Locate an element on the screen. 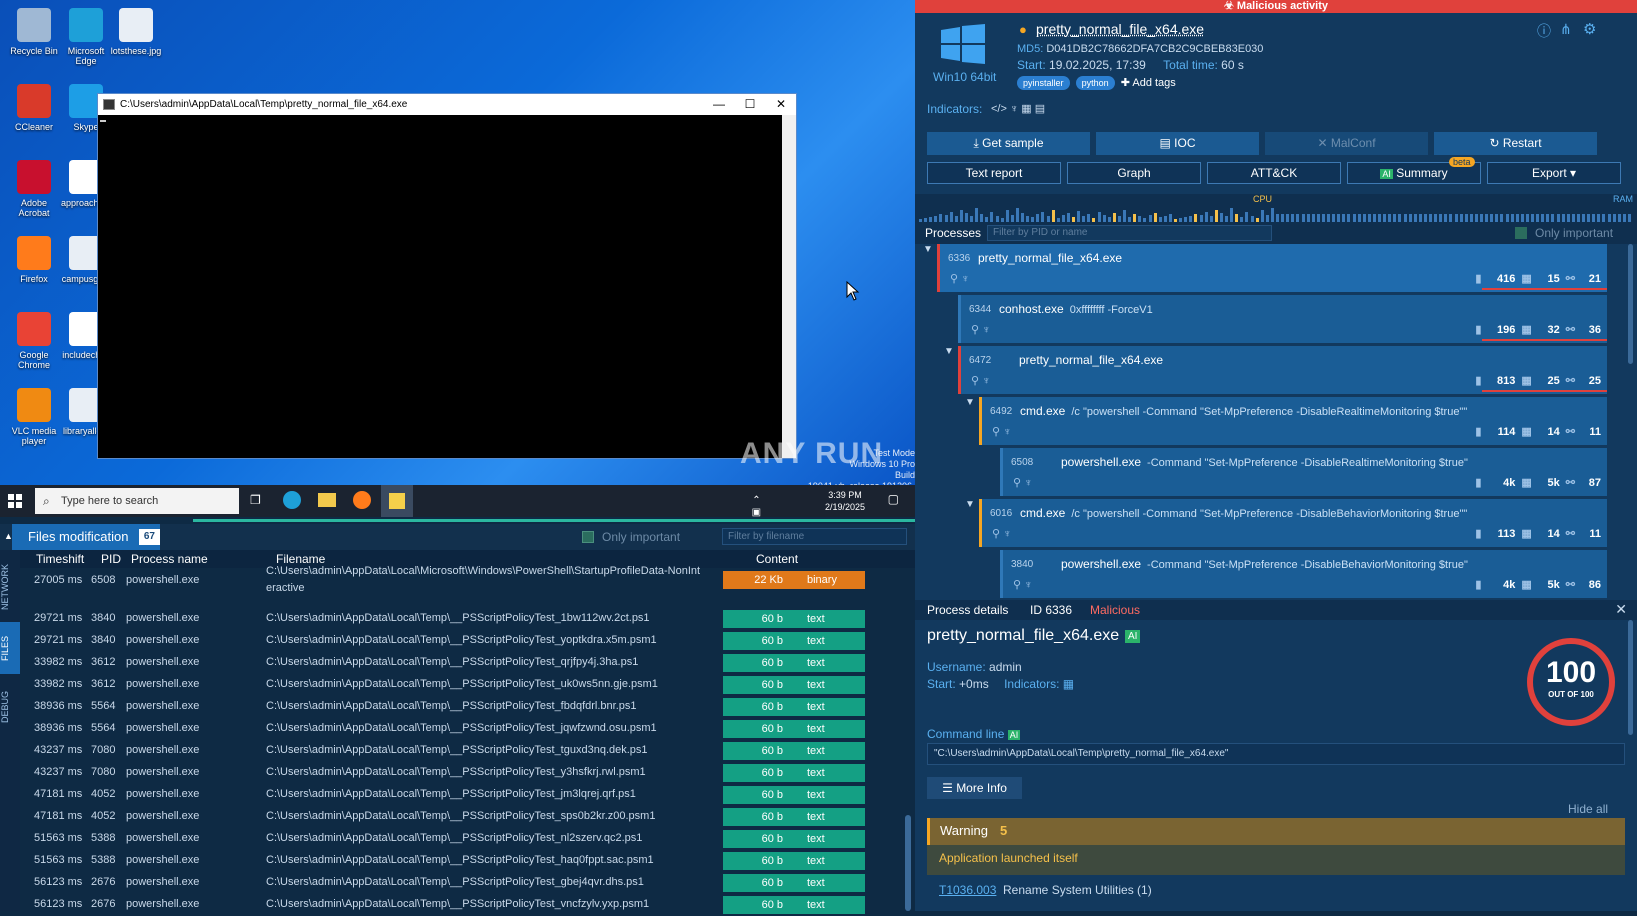 Image resolution: width=1637 pixels, height=916 pixels. desktop-icon: lotsthese.jpg is located at coordinates (136, 32).